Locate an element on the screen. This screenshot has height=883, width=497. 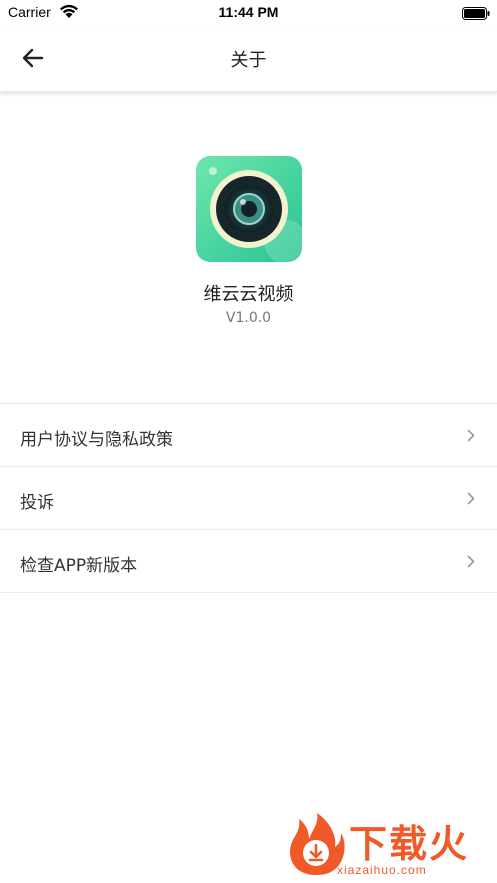
menu-item-check-update: 检查APP新版本 is located at coordinates (248, 561).